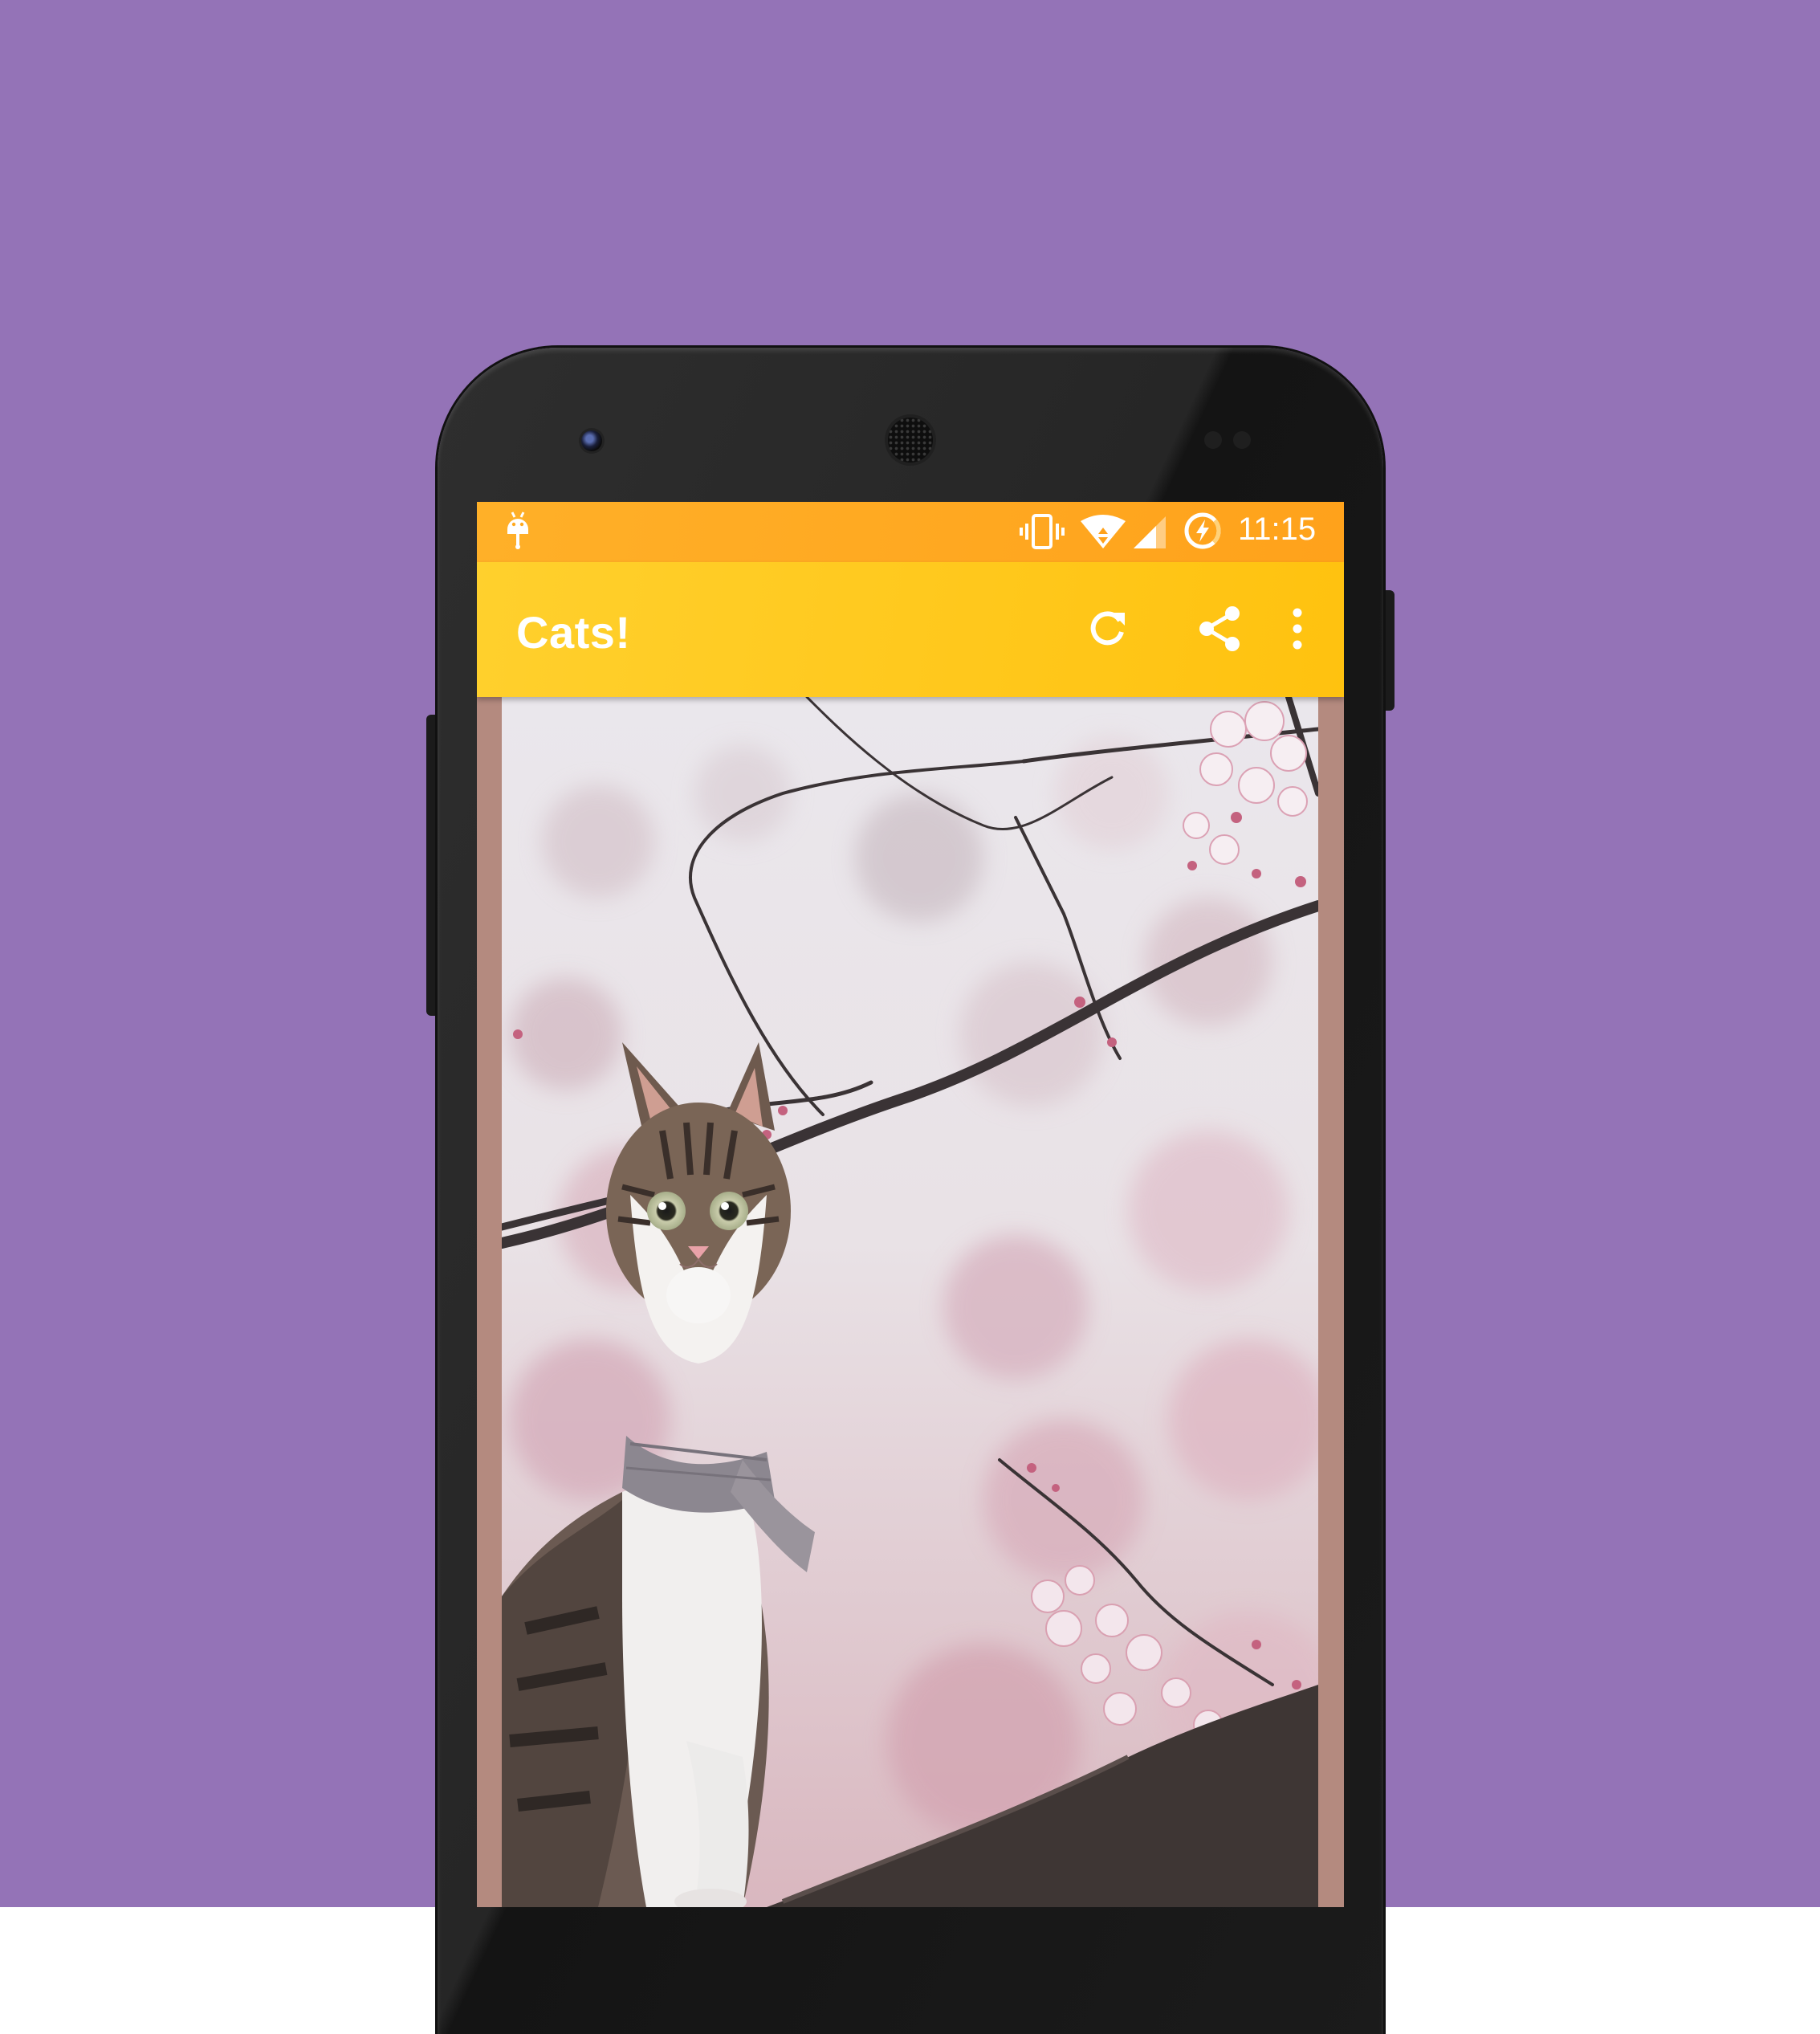 Image resolution: width=1820 pixels, height=2034 pixels. I want to click on more-vert-icon, so click(1297, 630).